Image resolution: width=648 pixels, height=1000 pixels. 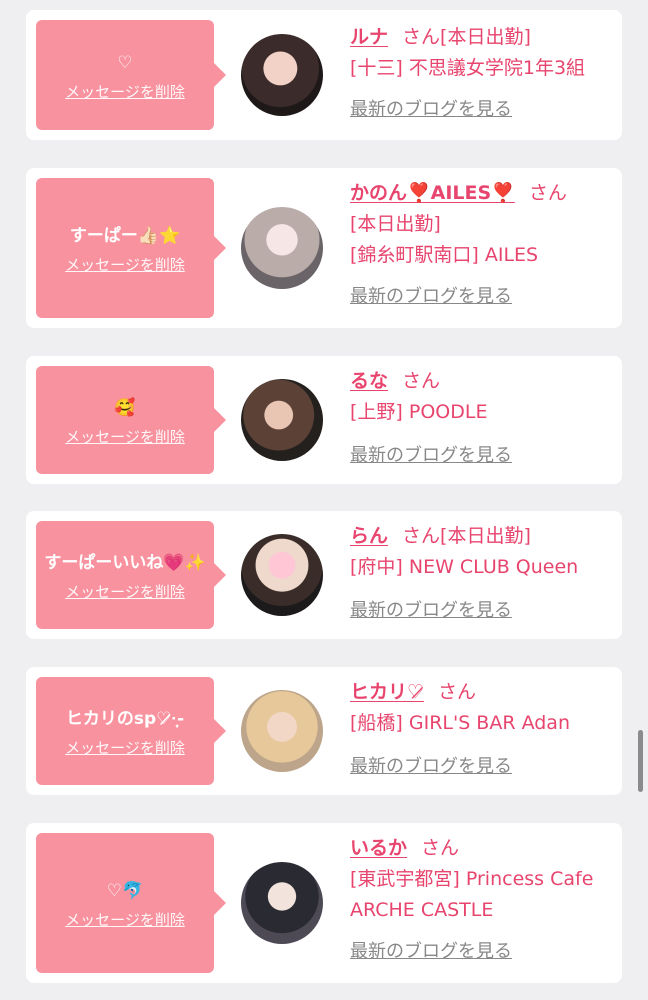 What do you see at coordinates (125, 62) in the screenshot?
I see `message-text: ♡` at bounding box center [125, 62].